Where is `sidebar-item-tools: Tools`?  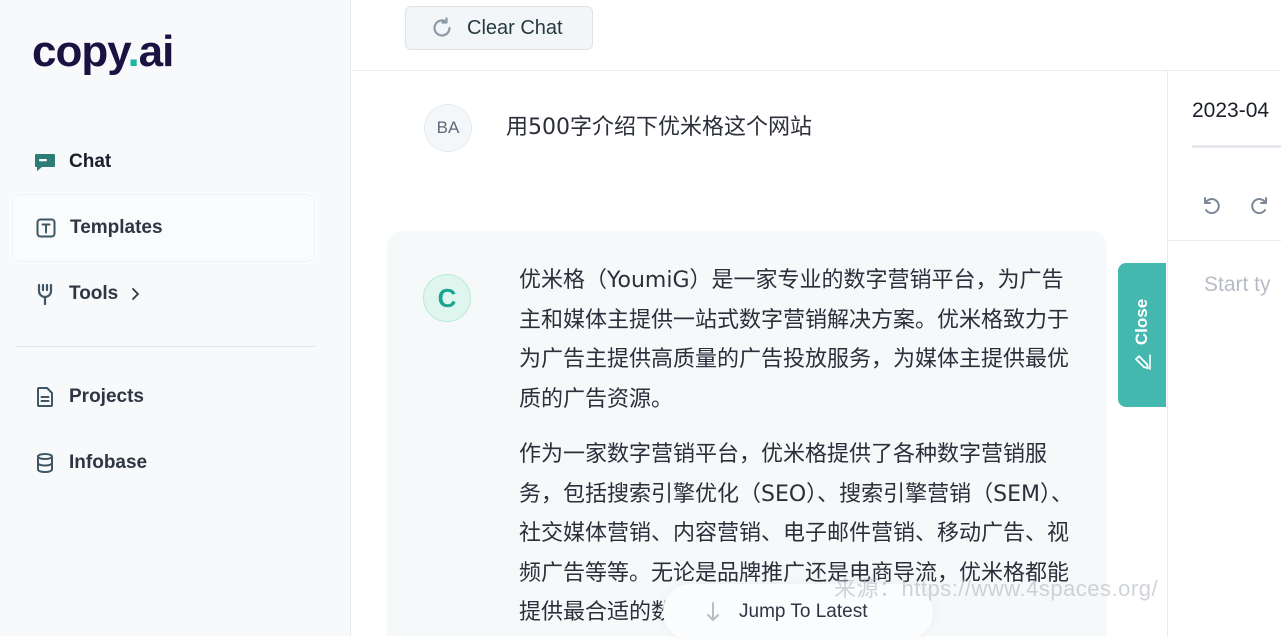
sidebar-item-tools: Tools is located at coordinates (163, 294).